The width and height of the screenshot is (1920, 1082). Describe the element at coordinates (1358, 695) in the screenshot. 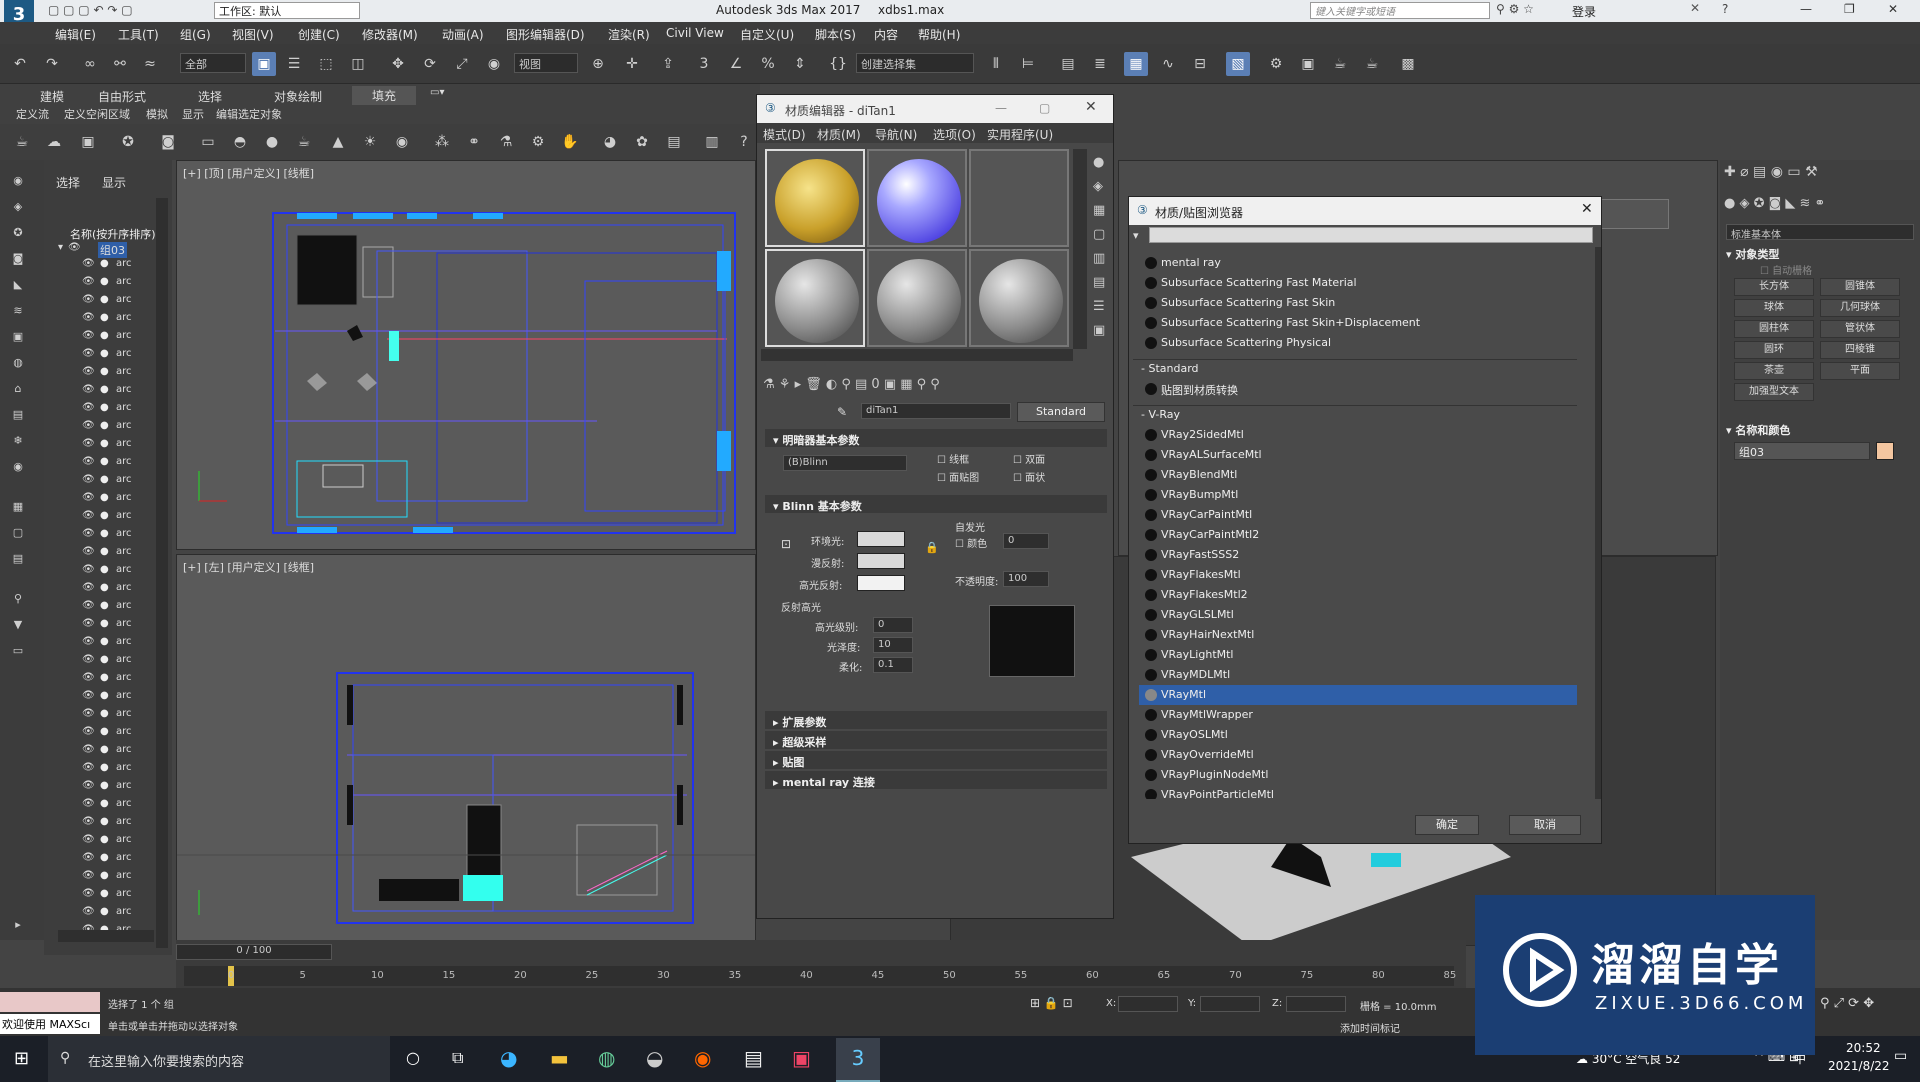

I see `browser-item: VRayMtl` at that location.